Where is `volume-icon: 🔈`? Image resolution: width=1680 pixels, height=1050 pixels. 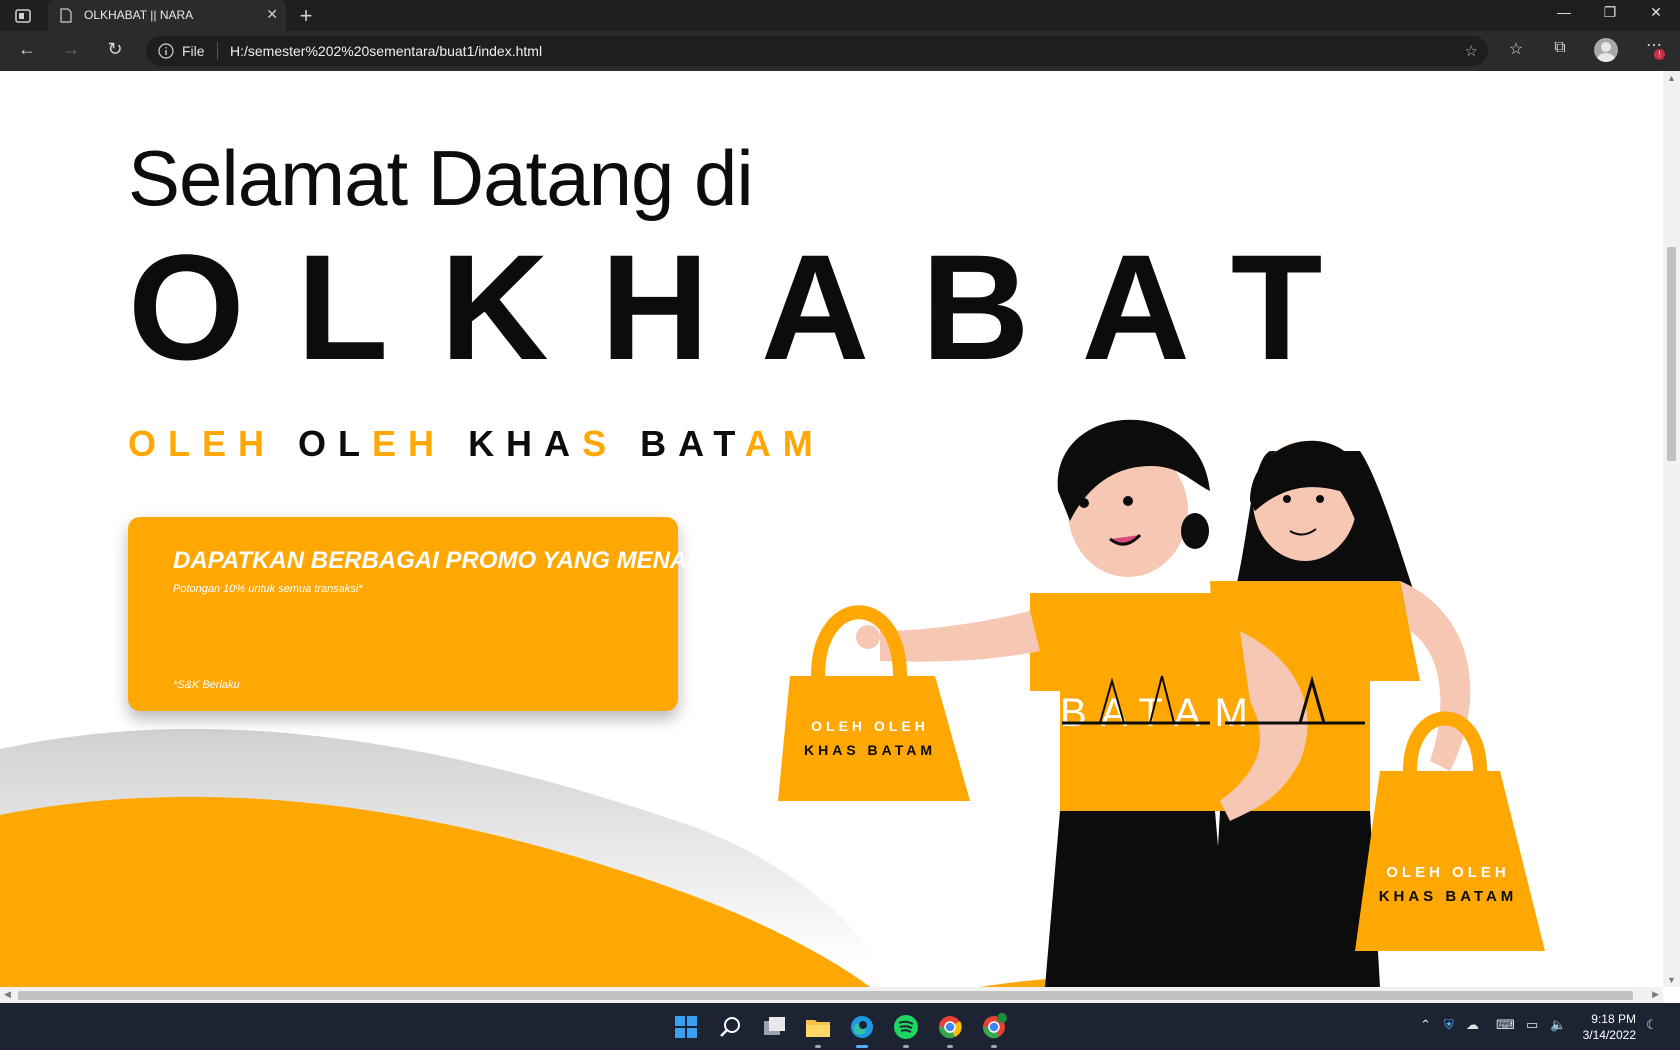 volume-icon: 🔈 is located at coordinates (1558, 1025).